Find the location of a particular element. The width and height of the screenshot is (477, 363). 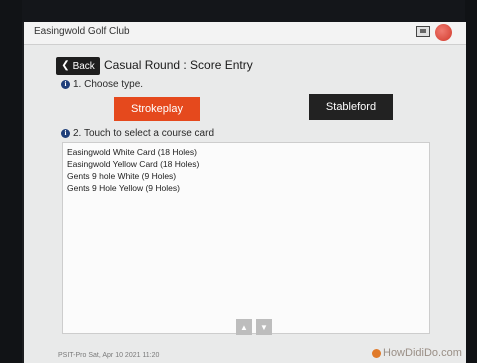

step-two-label: 2. Touch to select a course card is located at coordinates (144, 133).